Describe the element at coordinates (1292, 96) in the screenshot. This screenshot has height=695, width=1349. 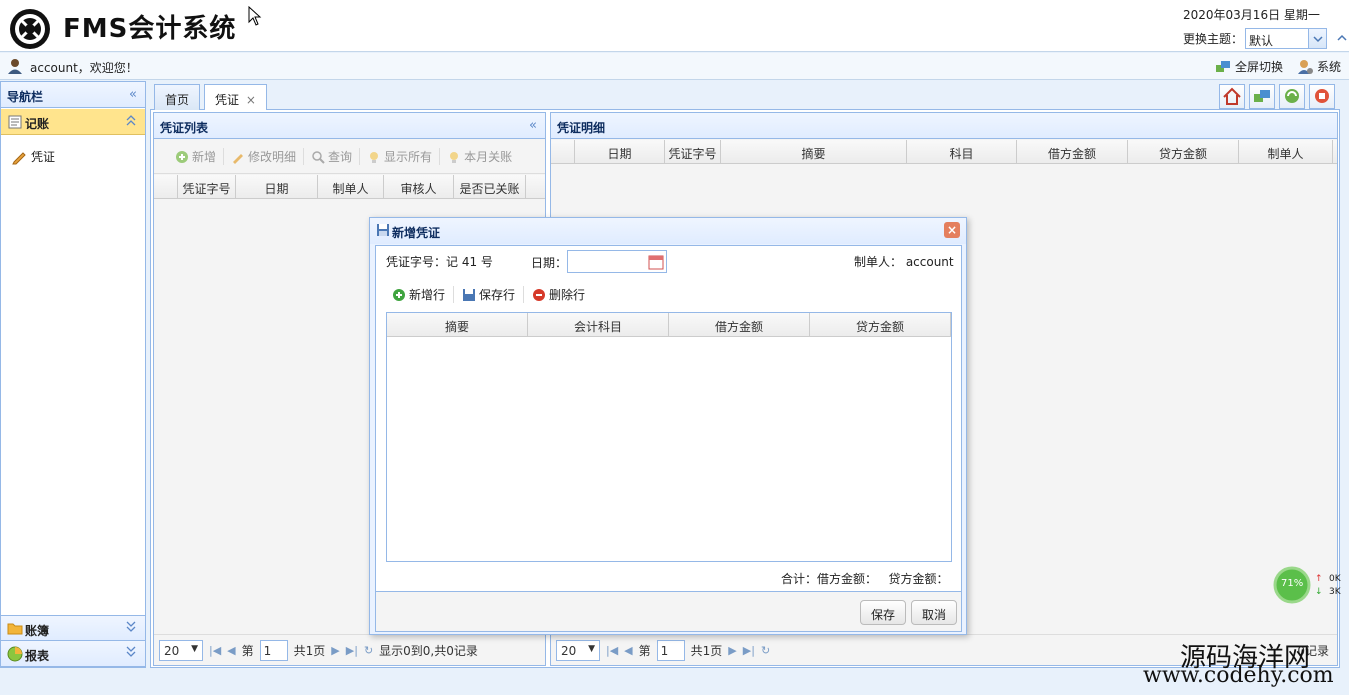
I see `refresh-button` at that location.